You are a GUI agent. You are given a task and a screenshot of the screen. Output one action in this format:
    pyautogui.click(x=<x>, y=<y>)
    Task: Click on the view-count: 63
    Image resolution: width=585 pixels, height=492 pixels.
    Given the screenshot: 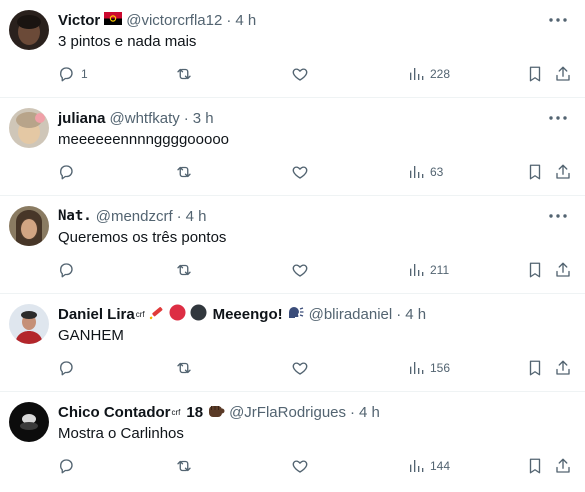 What is the action you would take?
    pyautogui.click(x=437, y=172)
    